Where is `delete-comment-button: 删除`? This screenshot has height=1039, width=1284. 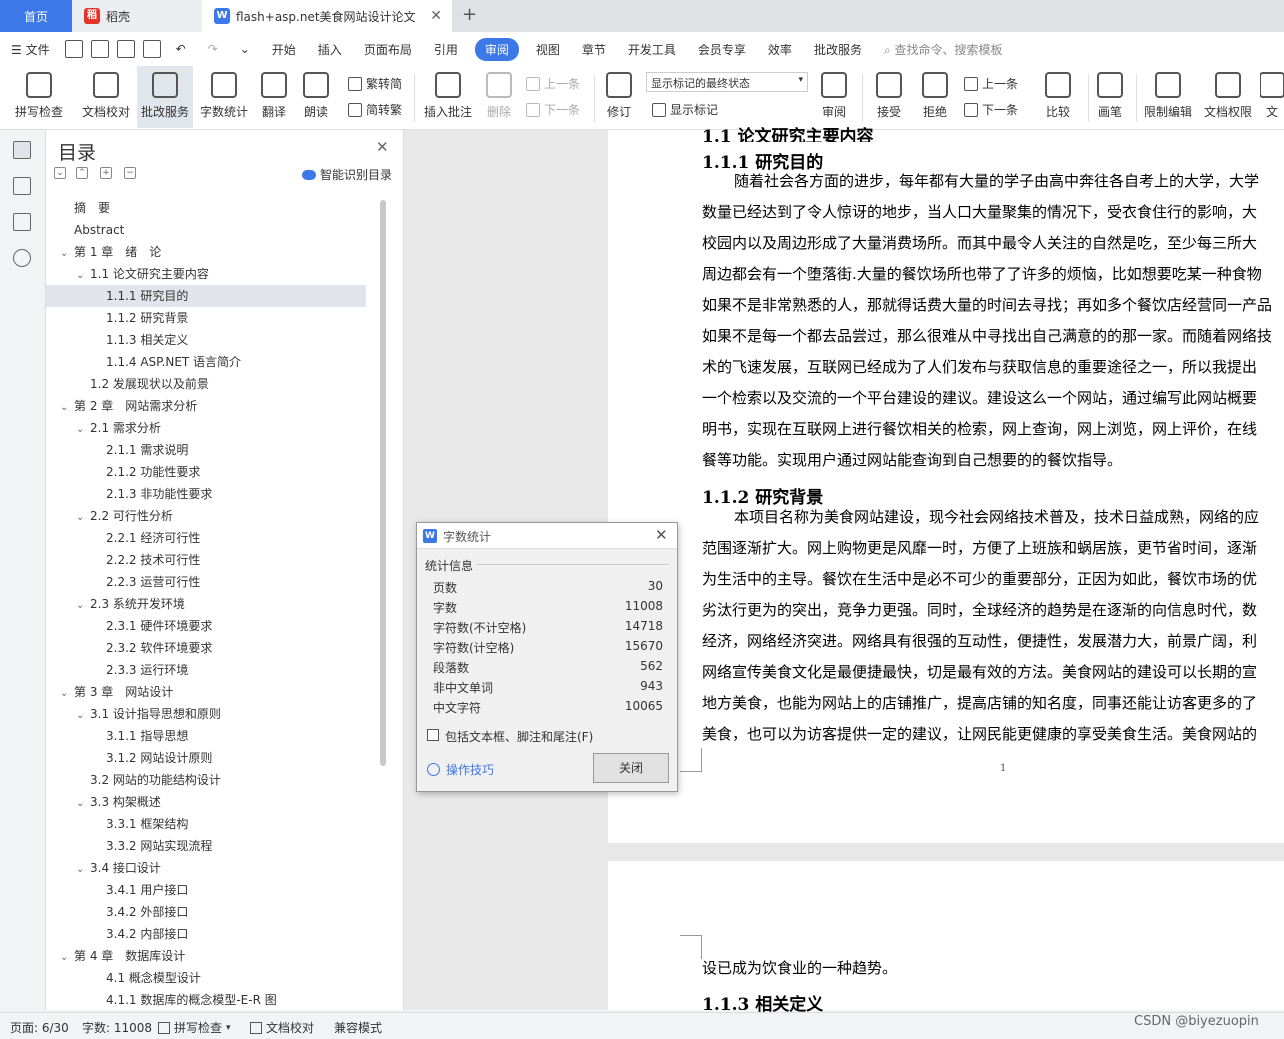 delete-comment-button: 删除 is located at coordinates (499, 97).